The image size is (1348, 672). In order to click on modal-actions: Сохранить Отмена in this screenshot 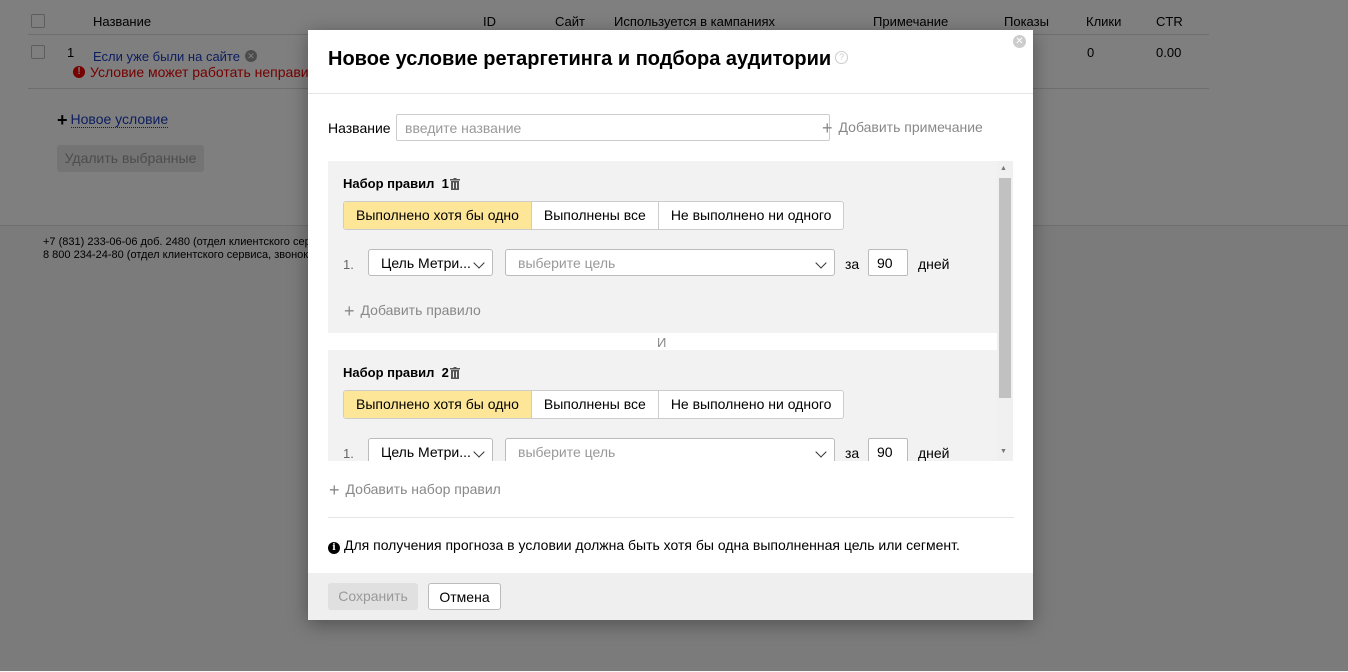, I will do `click(670, 596)`.